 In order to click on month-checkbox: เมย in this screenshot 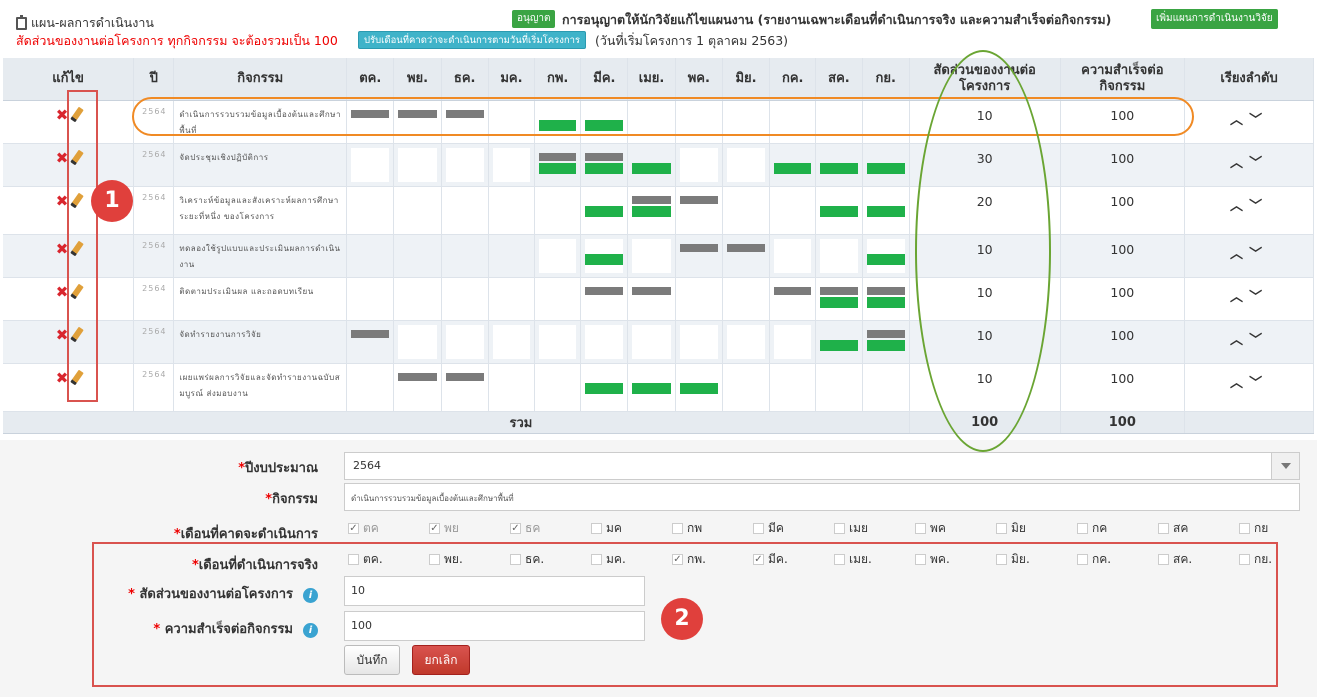, I will do `click(874, 528)`.